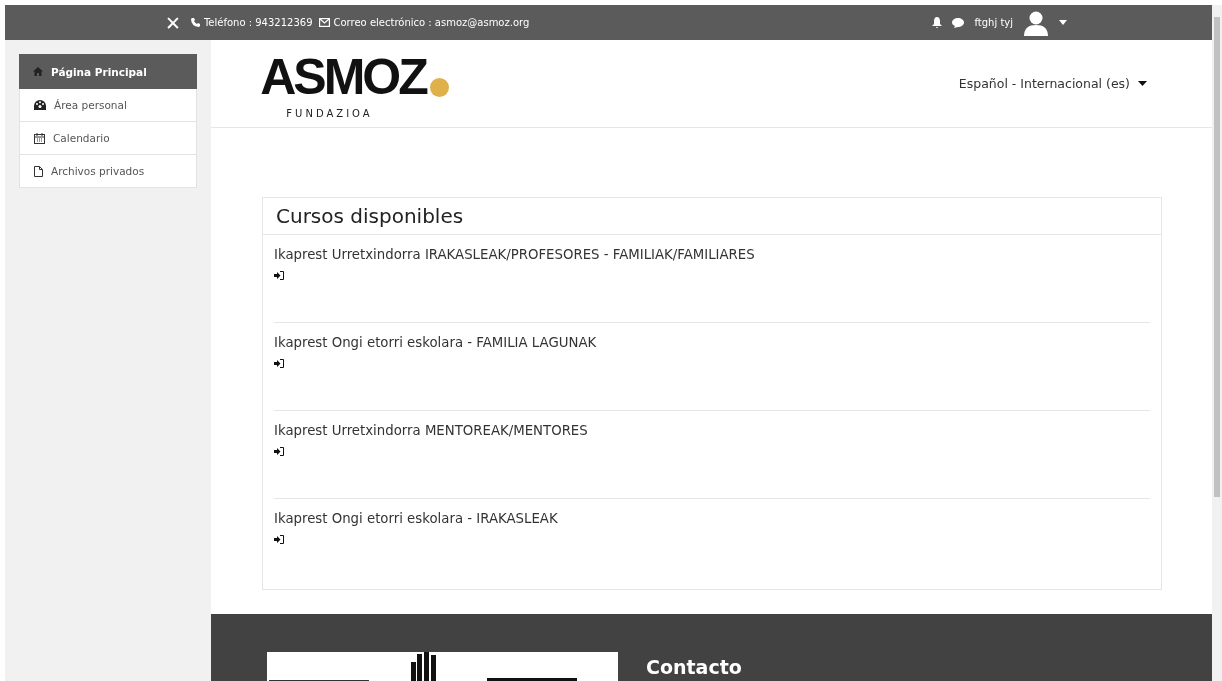 The image size is (1222, 681). I want to click on language-menu: Español - Internacional (es), so click(1044, 83).